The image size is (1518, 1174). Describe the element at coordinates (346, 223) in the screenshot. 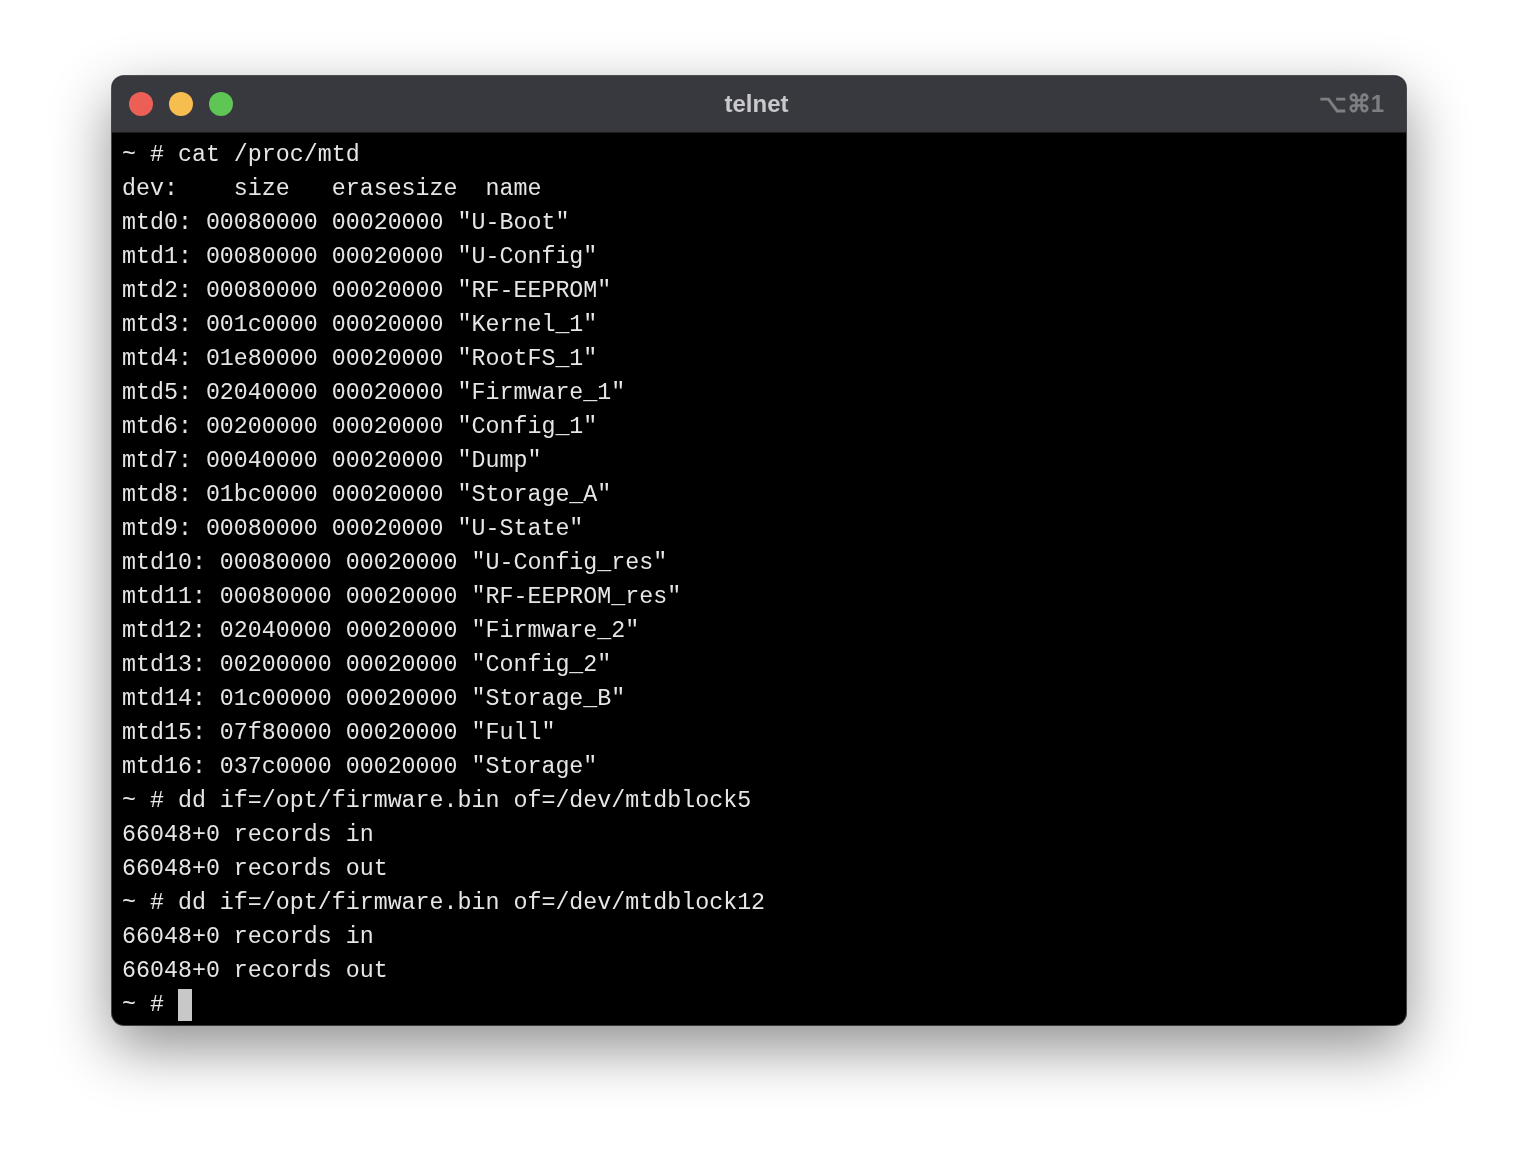

I see `terminal-line: mtd0: 00080000 00020000 "U-Boot"` at that location.